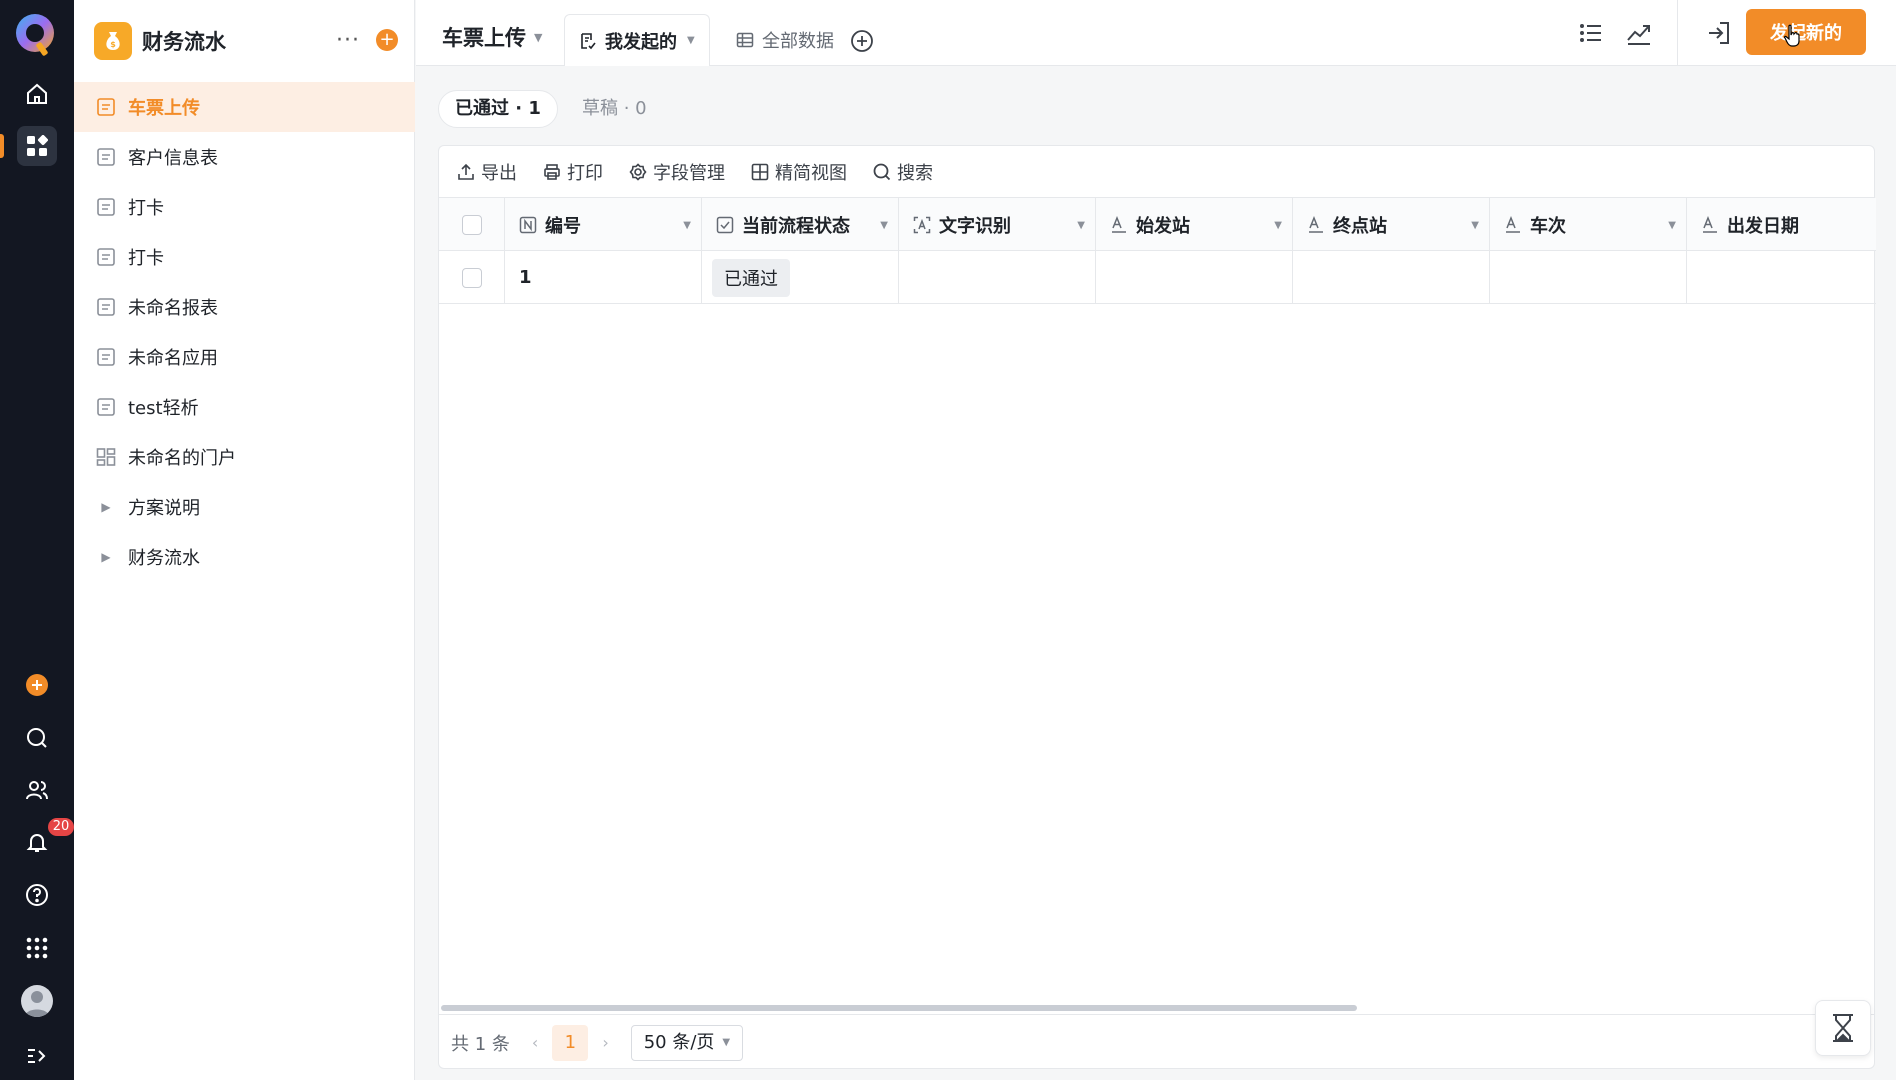  What do you see at coordinates (484, 38) in the screenshot?
I see `form-title: 车票上传` at bounding box center [484, 38].